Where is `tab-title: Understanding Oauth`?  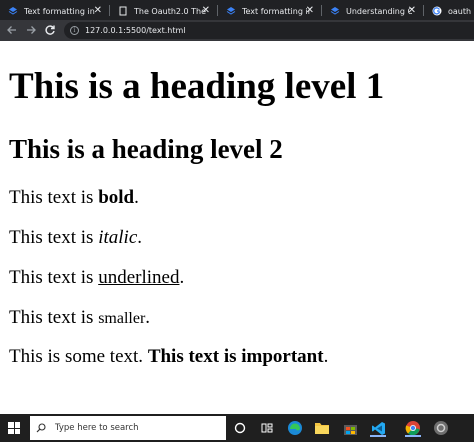 tab-title: Understanding Oauth is located at coordinates (379, 11).